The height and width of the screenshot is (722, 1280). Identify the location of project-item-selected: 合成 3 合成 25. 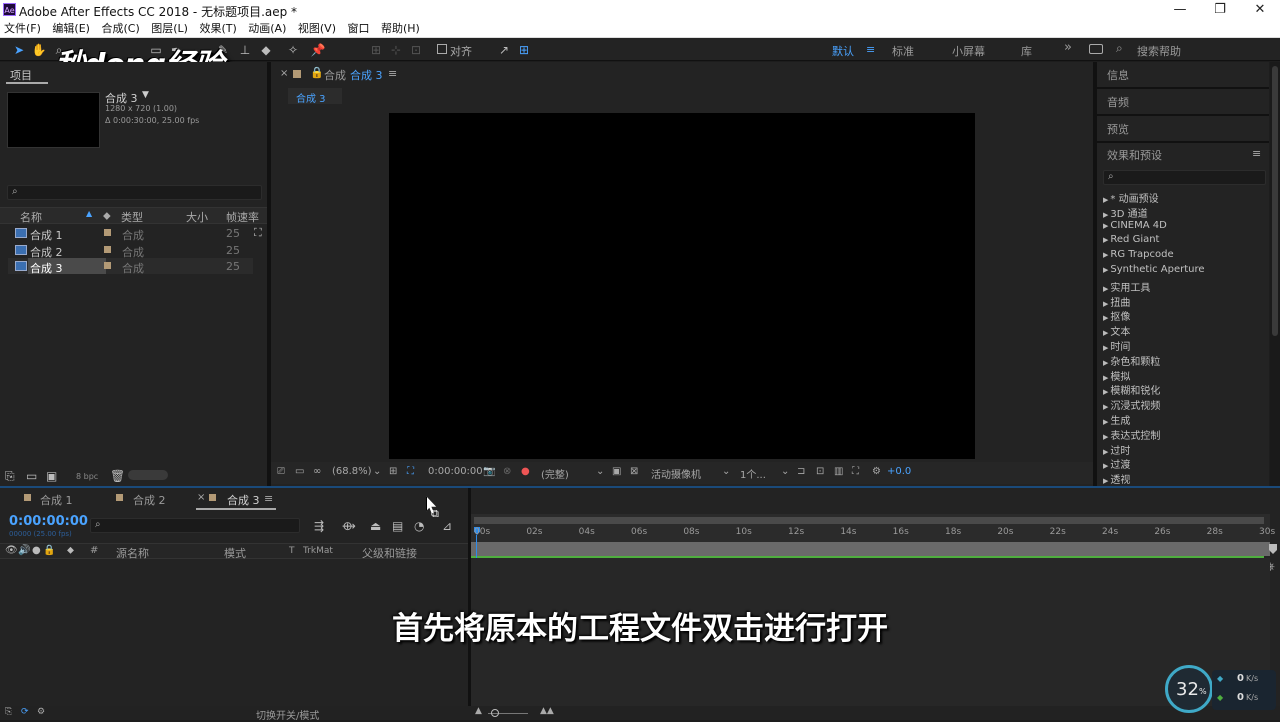
(130, 266).